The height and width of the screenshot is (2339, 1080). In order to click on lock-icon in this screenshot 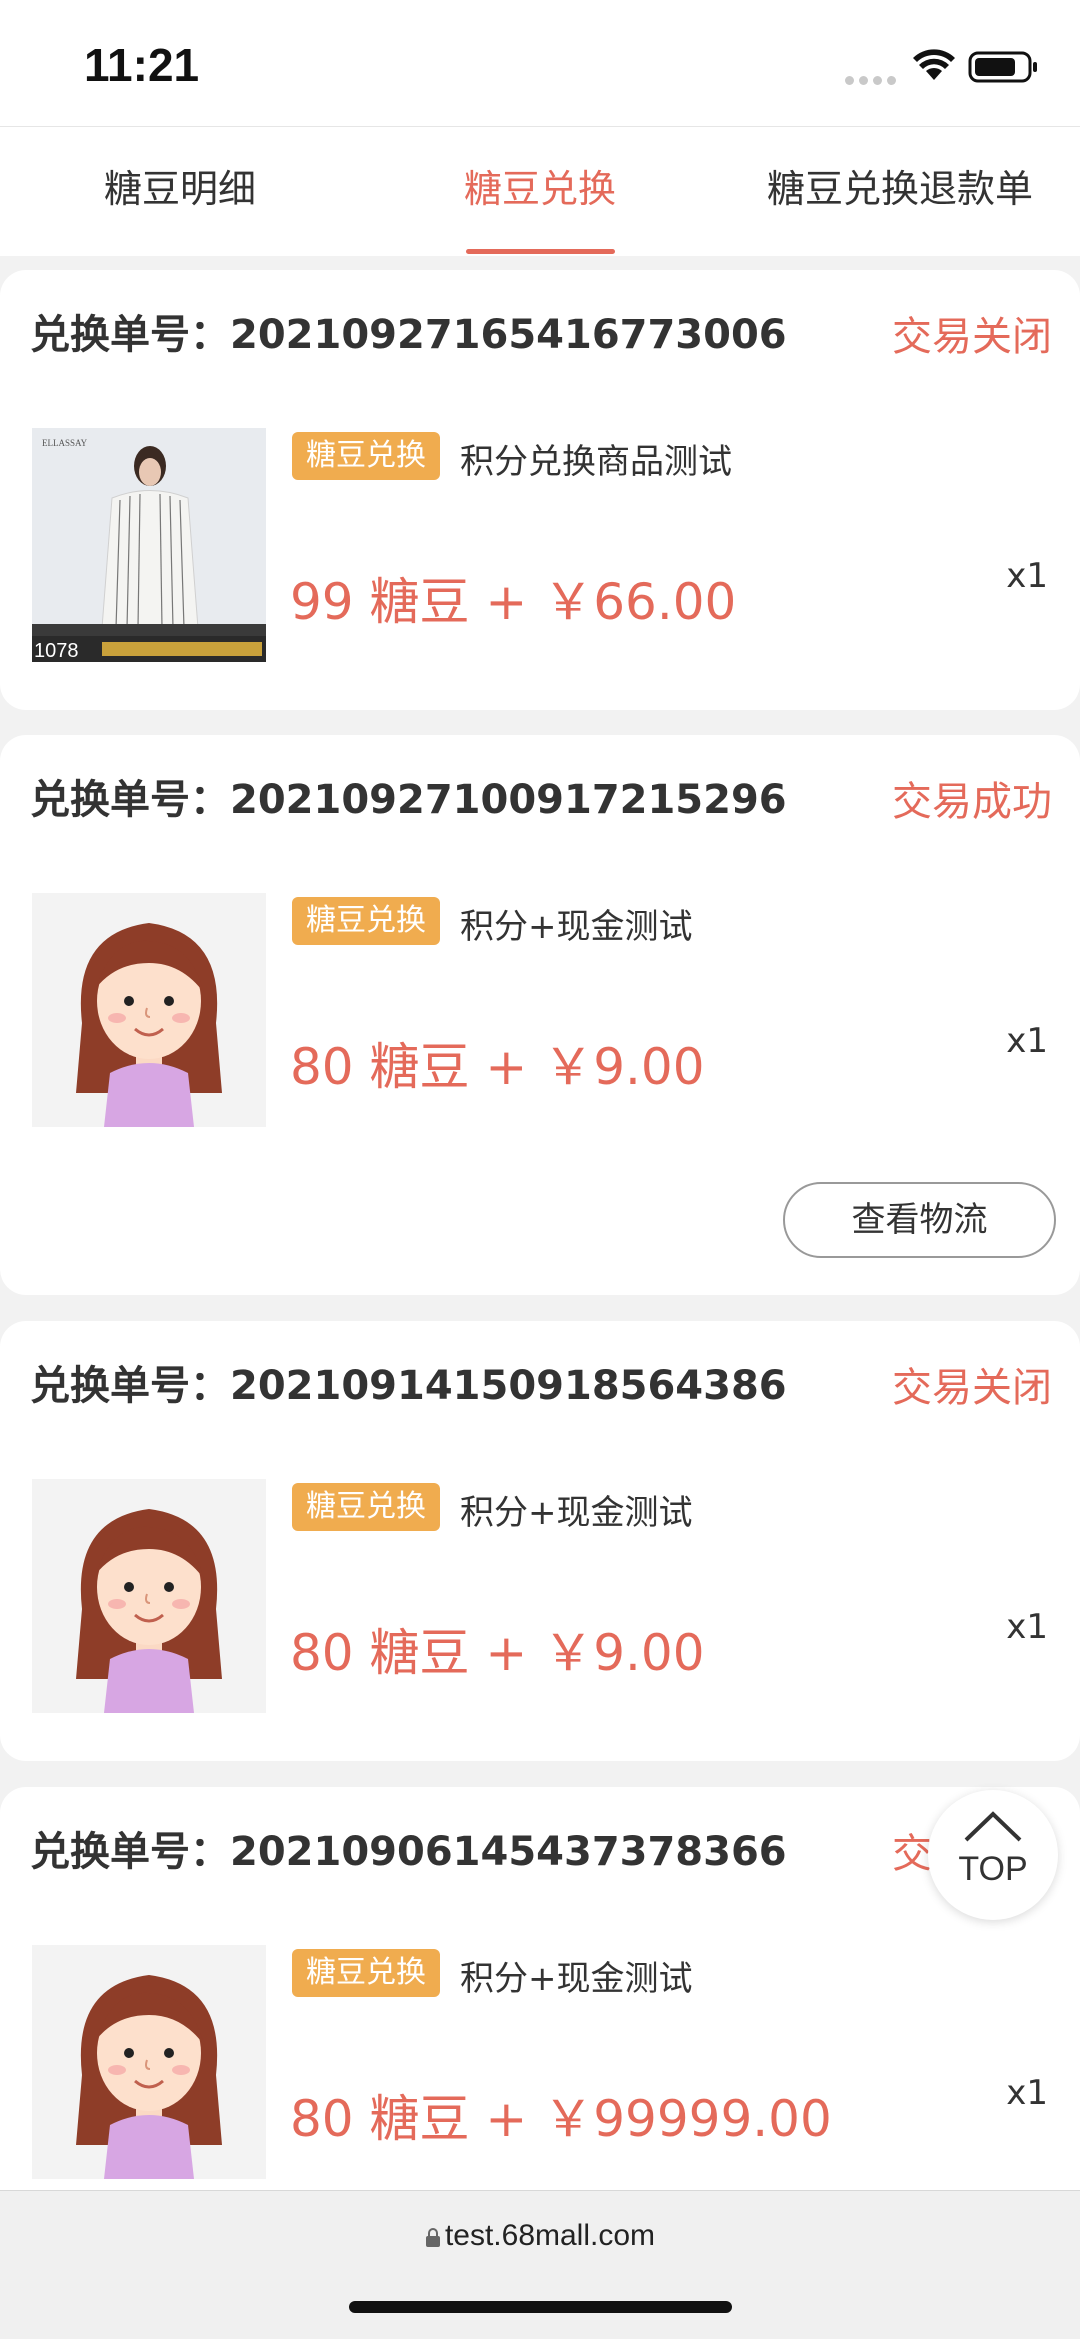, I will do `click(432, 2237)`.